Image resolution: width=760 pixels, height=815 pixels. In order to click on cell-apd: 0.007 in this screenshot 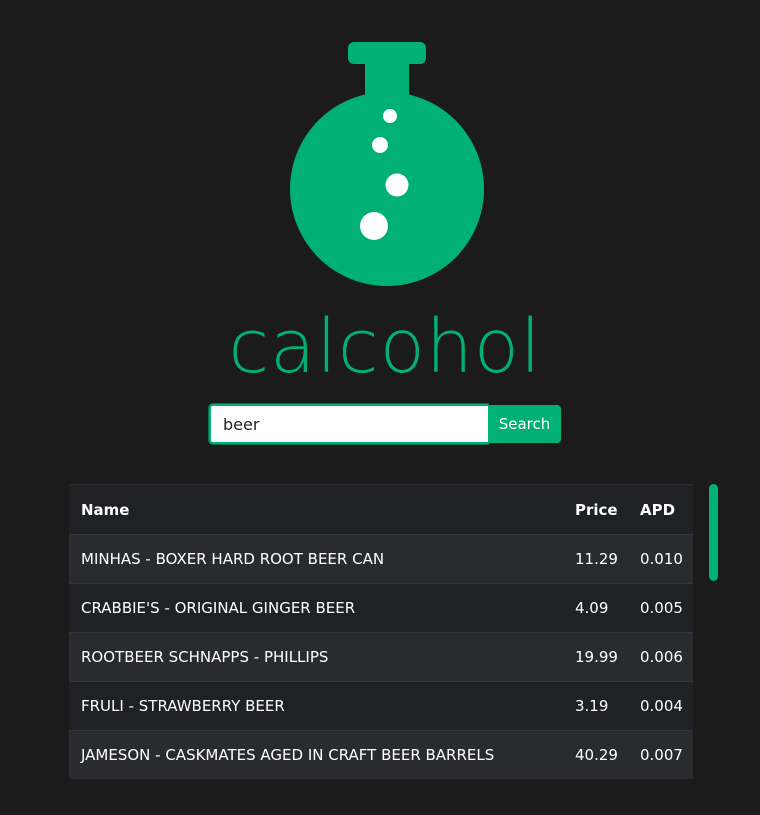, I will do `click(660, 754)`.